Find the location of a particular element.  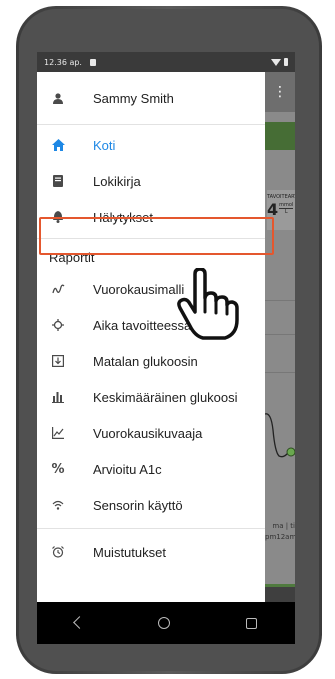

drawer-item-label: Koti is located at coordinates (104, 145).